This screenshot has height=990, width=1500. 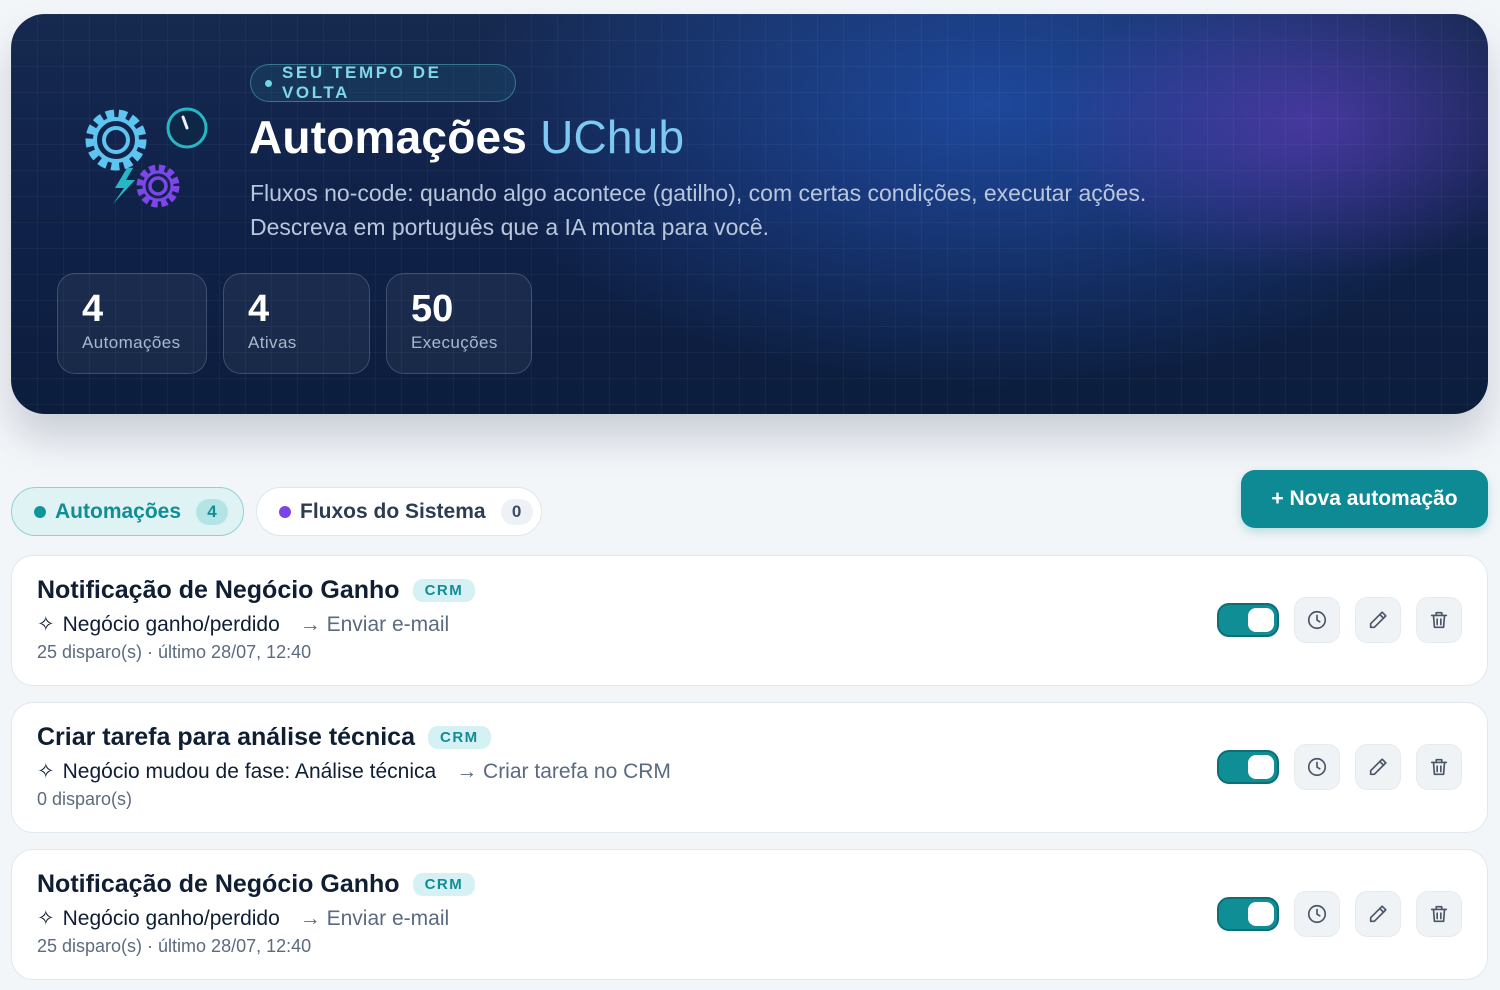 I want to click on new-automation-button: + Nova automação, so click(x=1364, y=499).